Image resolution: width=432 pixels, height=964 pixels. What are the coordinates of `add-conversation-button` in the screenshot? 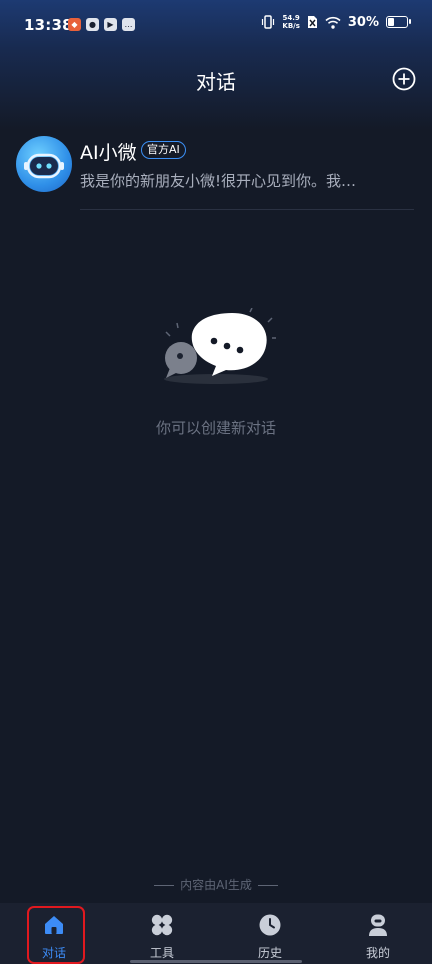 It's located at (404, 79).